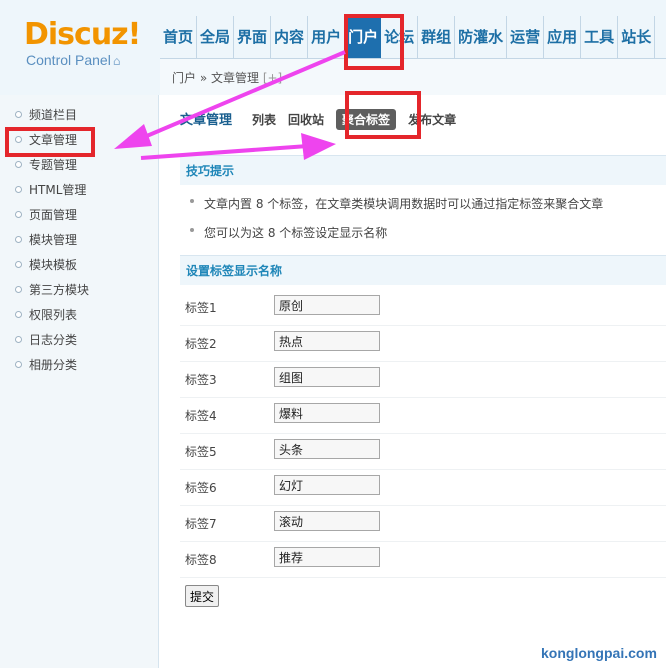 Image resolution: width=666 pixels, height=668 pixels. Describe the element at coordinates (79, 190) in the screenshot. I see `sidebar-item-html: HTML管理` at that location.